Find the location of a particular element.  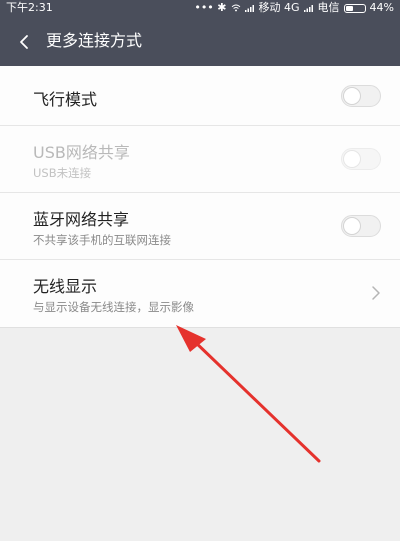

wireless-display-row: 无线显示 与显示设备无线连接，显示影像 is located at coordinates (200, 293).